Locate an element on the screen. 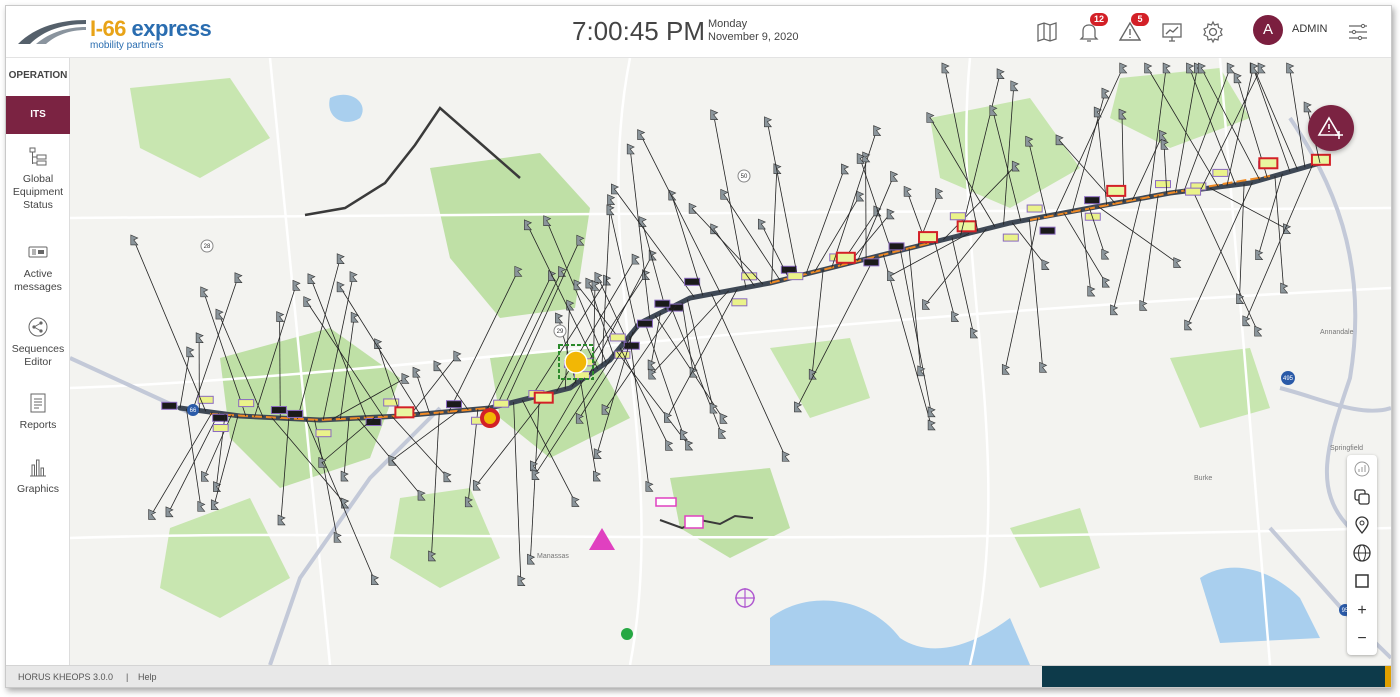 This screenshot has height=697, width=1400. settings-button is located at coordinates (1213, 32).